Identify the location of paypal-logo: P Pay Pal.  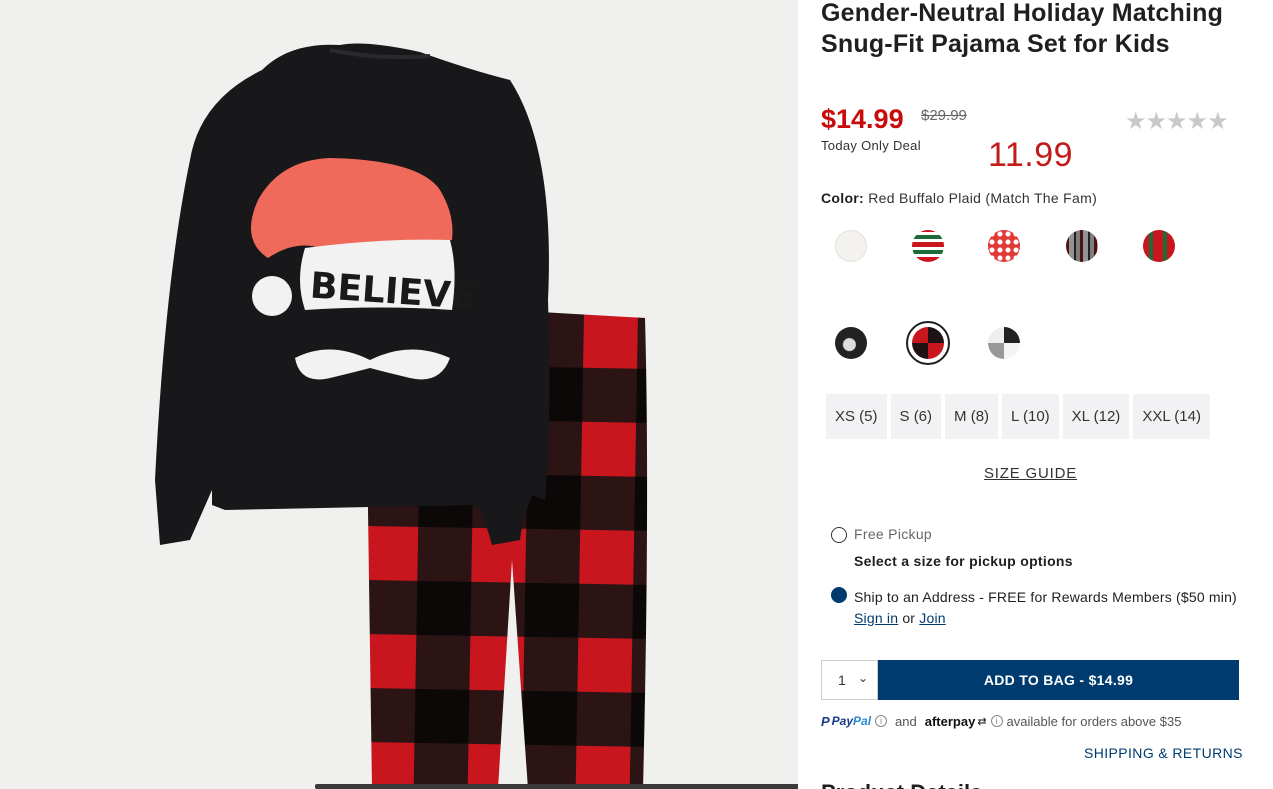
(846, 721).